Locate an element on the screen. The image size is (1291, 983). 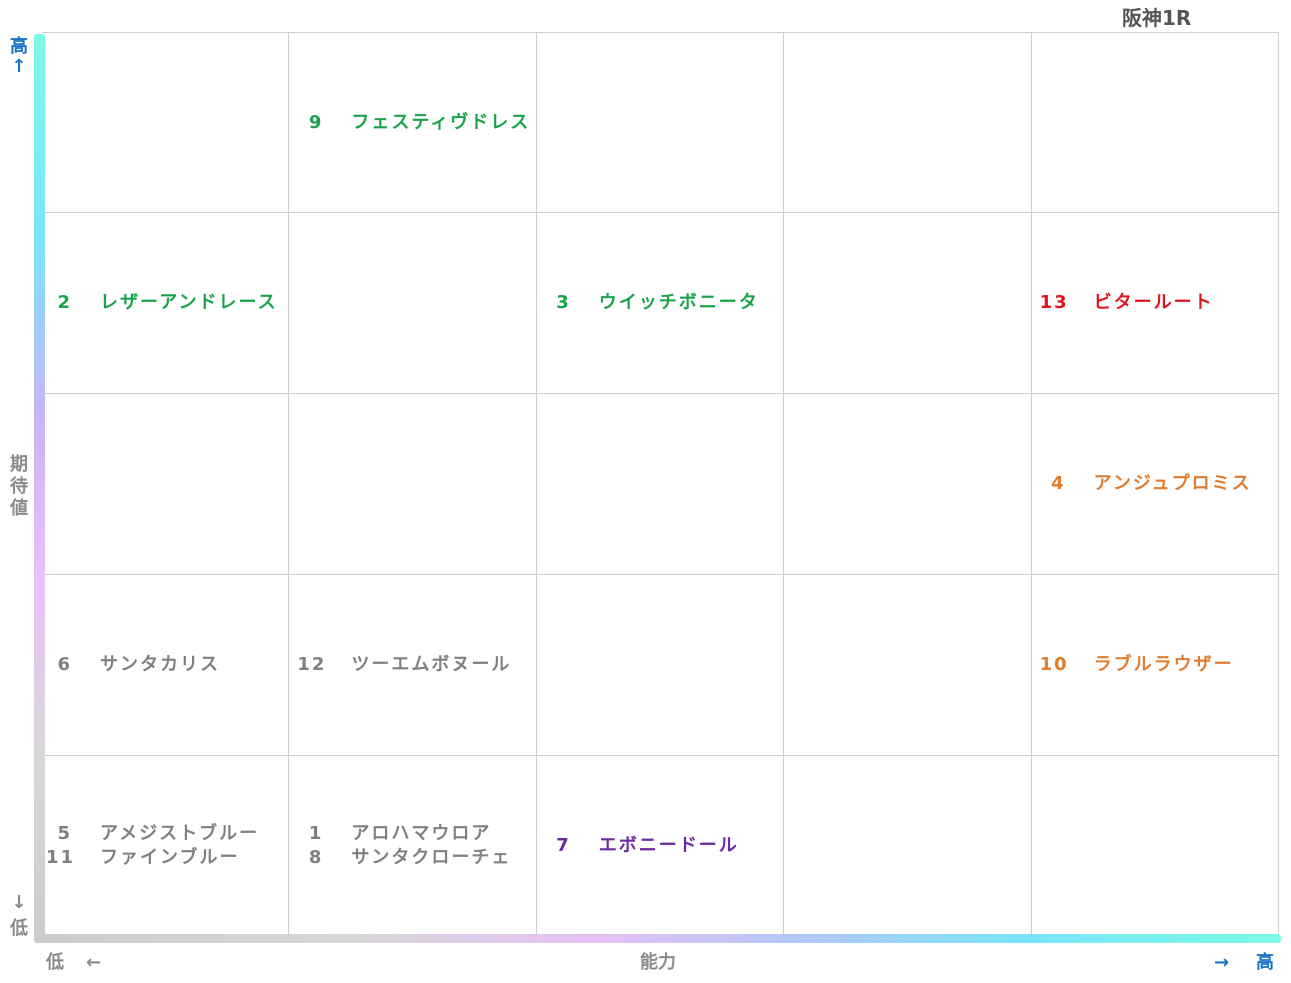
x-axis-gradient-bar is located at coordinates (657, 938).